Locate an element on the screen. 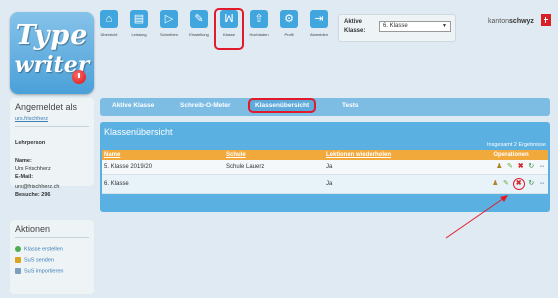 This screenshot has height=298, width=558. toolbar-label: Profil is located at coordinates (289, 34).